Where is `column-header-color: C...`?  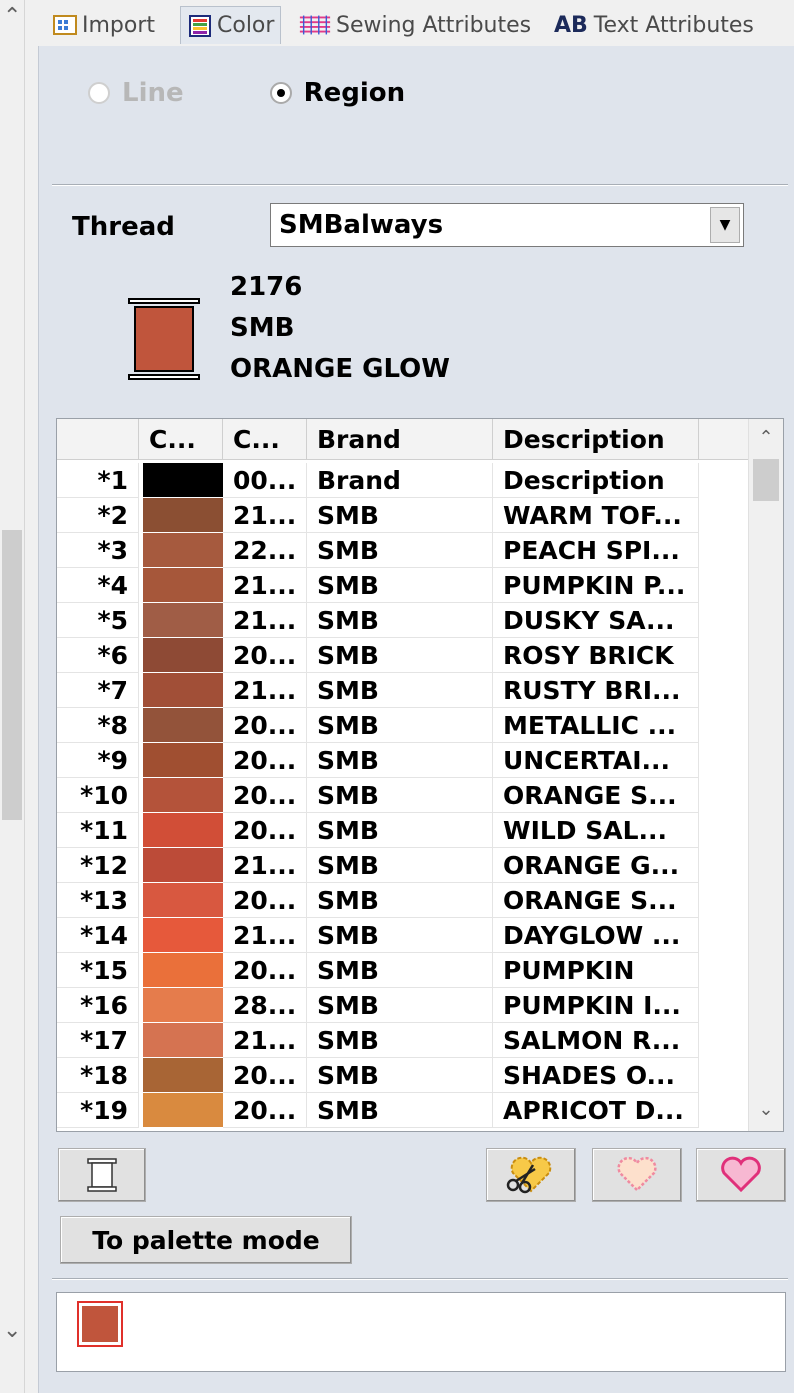 column-header-color: C... is located at coordinates (181, 439).